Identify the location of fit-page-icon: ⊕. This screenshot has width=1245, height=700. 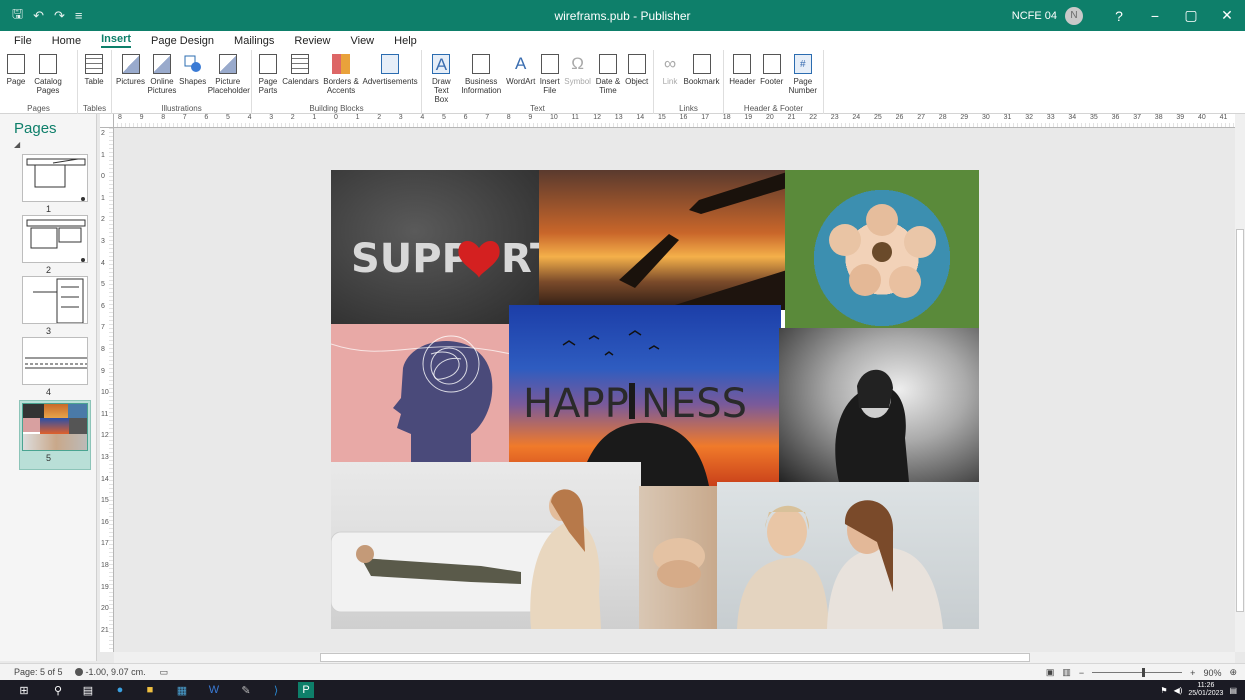
(1233, 672).